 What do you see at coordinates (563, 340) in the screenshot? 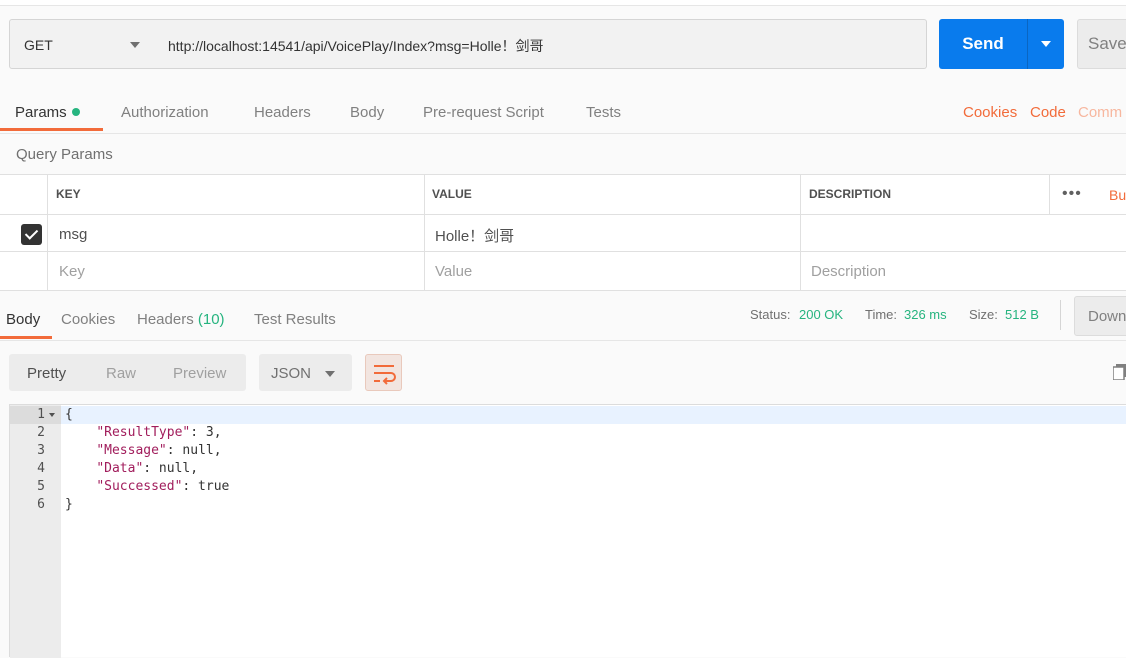
I see `response-tabs-divider` at bounding box center [563, 340].